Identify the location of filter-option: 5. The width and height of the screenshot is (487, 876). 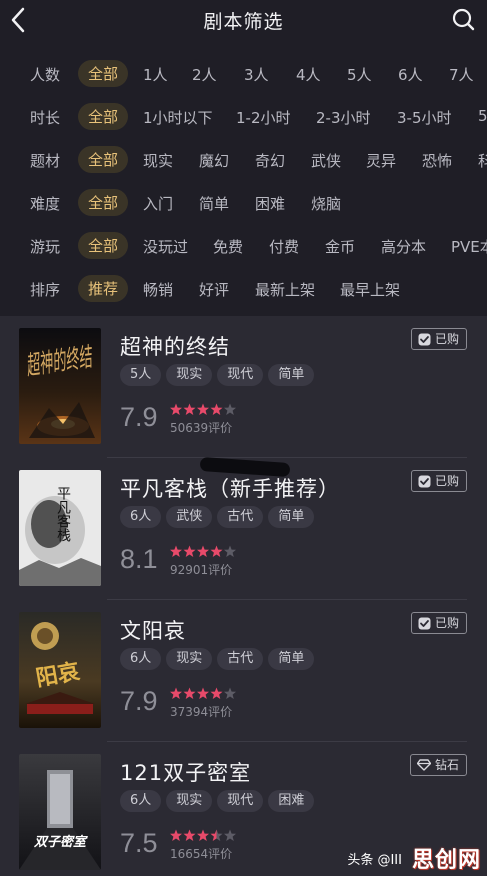
(482, 116).